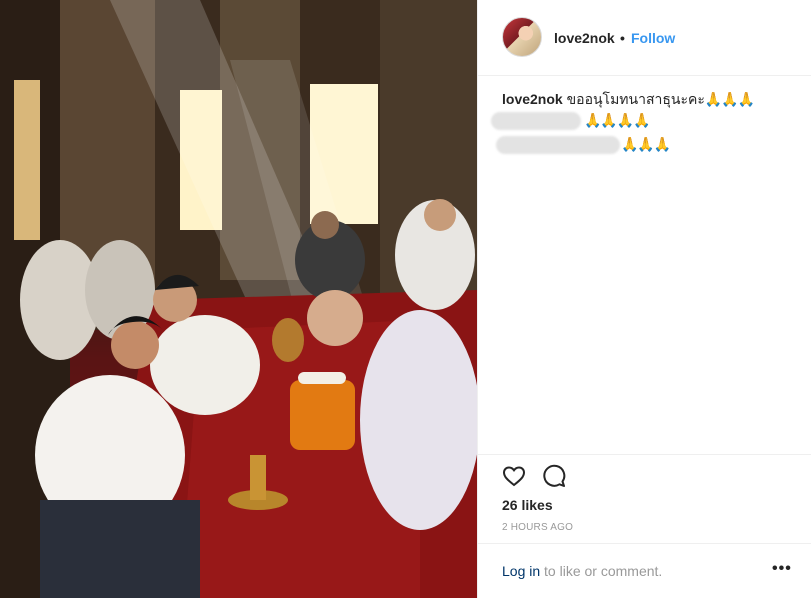 The width and height of the screenshot is (811, 598). I want to click on footer-divider, so click(644, 543).